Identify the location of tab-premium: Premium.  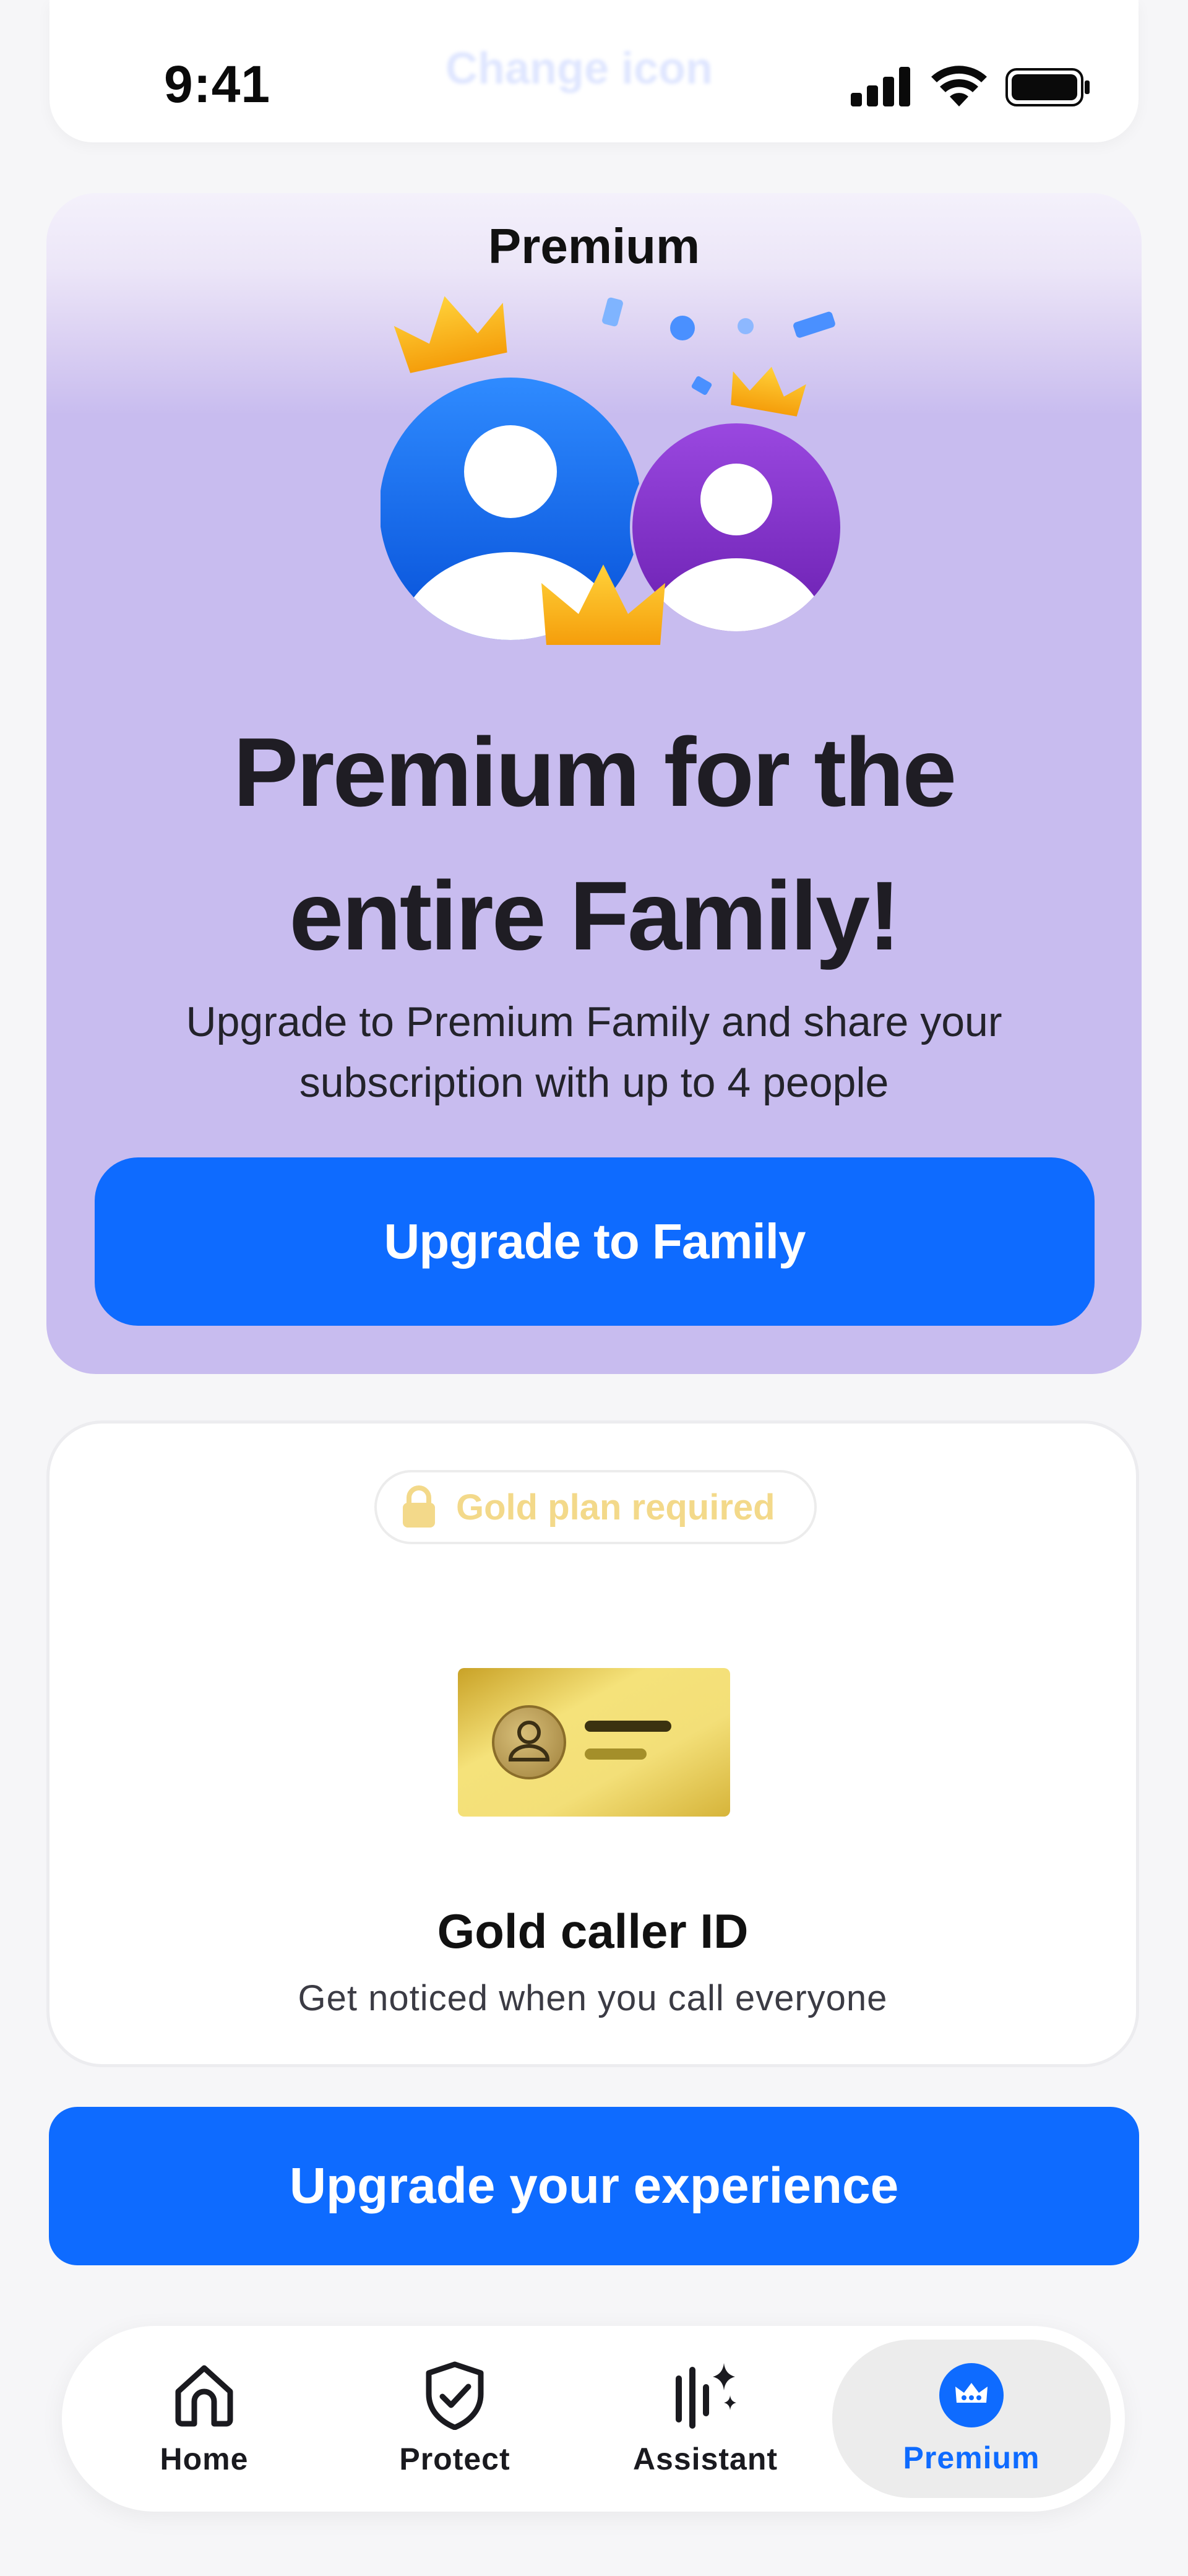
(972, 2419).